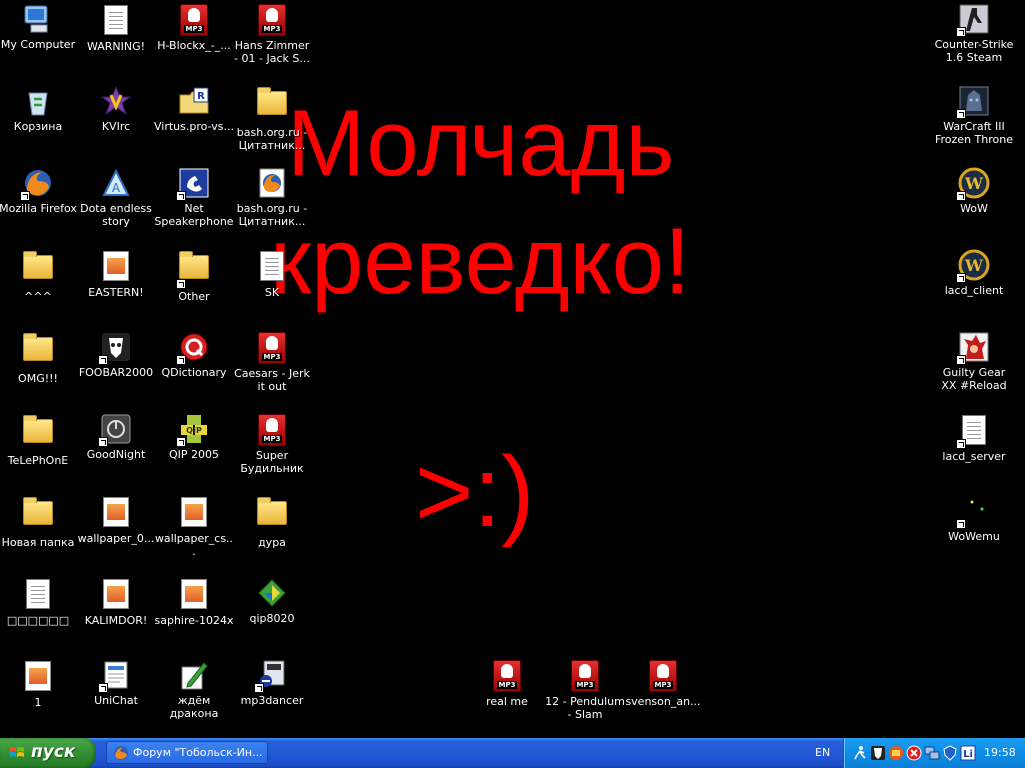  I want to click on running-man-icon, so click(860, 753).